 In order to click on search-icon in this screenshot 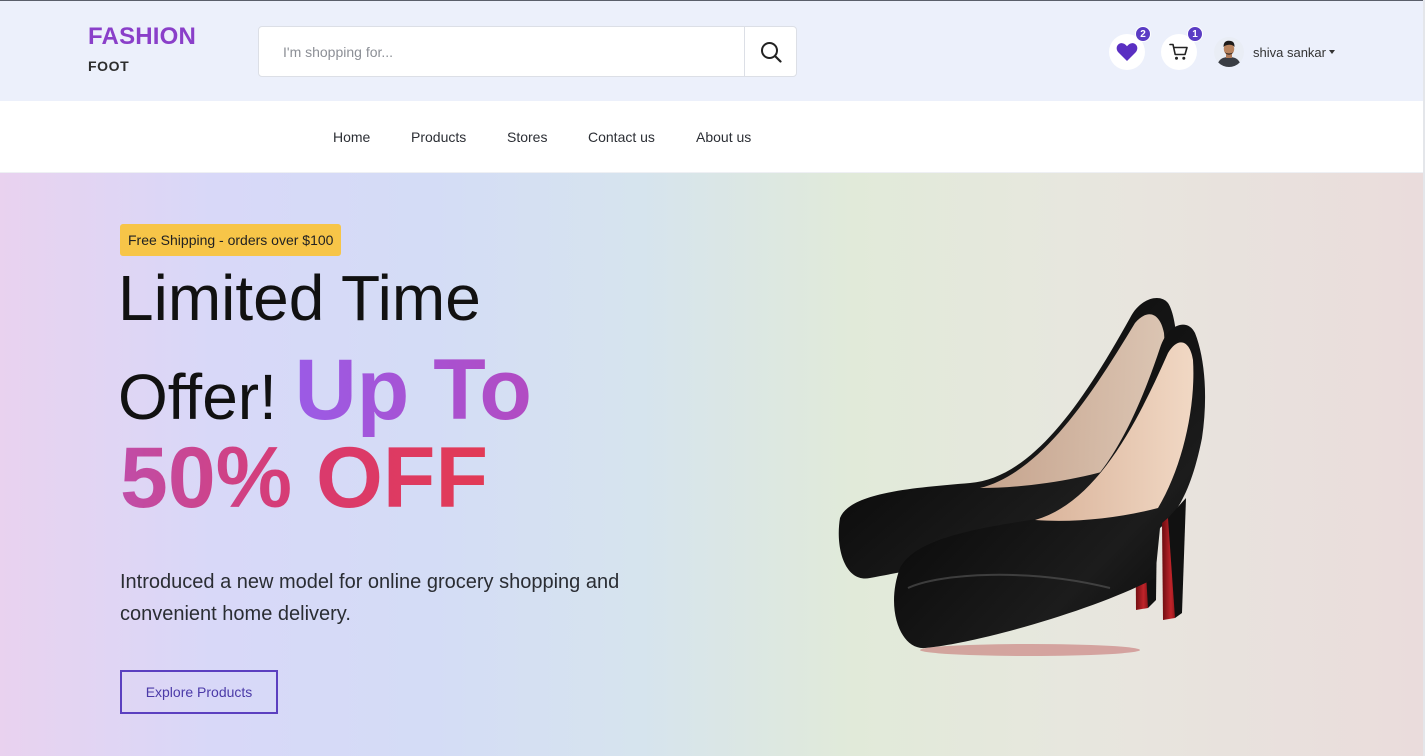, I will do `click(771, 52)`.